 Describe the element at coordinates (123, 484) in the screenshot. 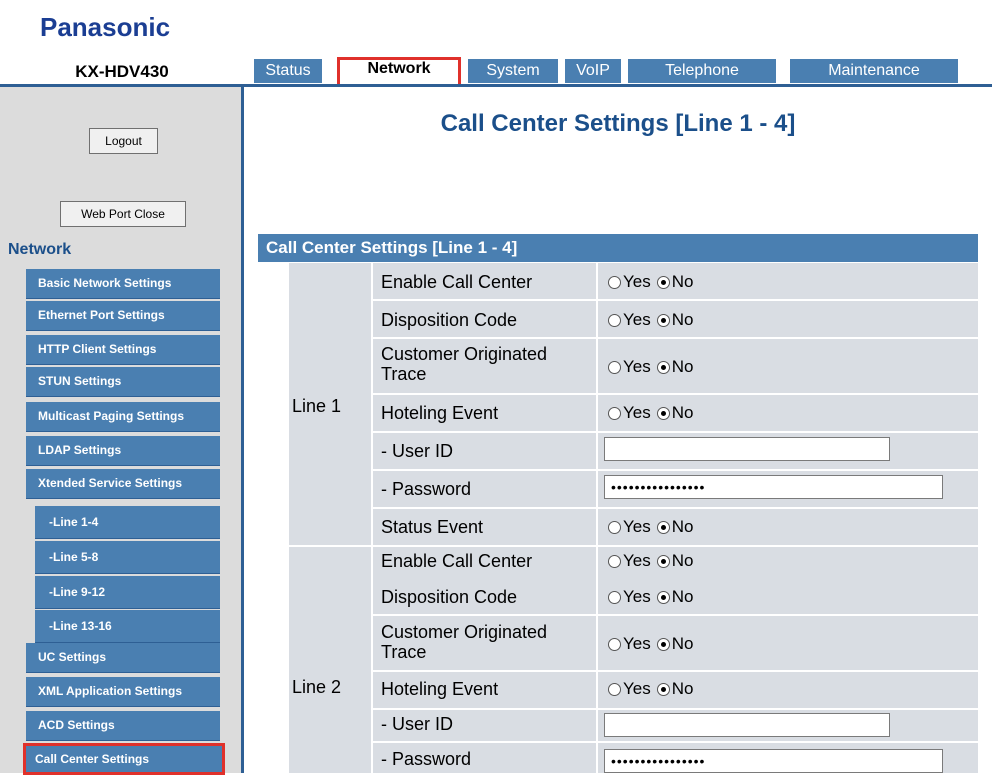

I see `sidebar-item-xtended-service: Xtended Service Settings` at that location.